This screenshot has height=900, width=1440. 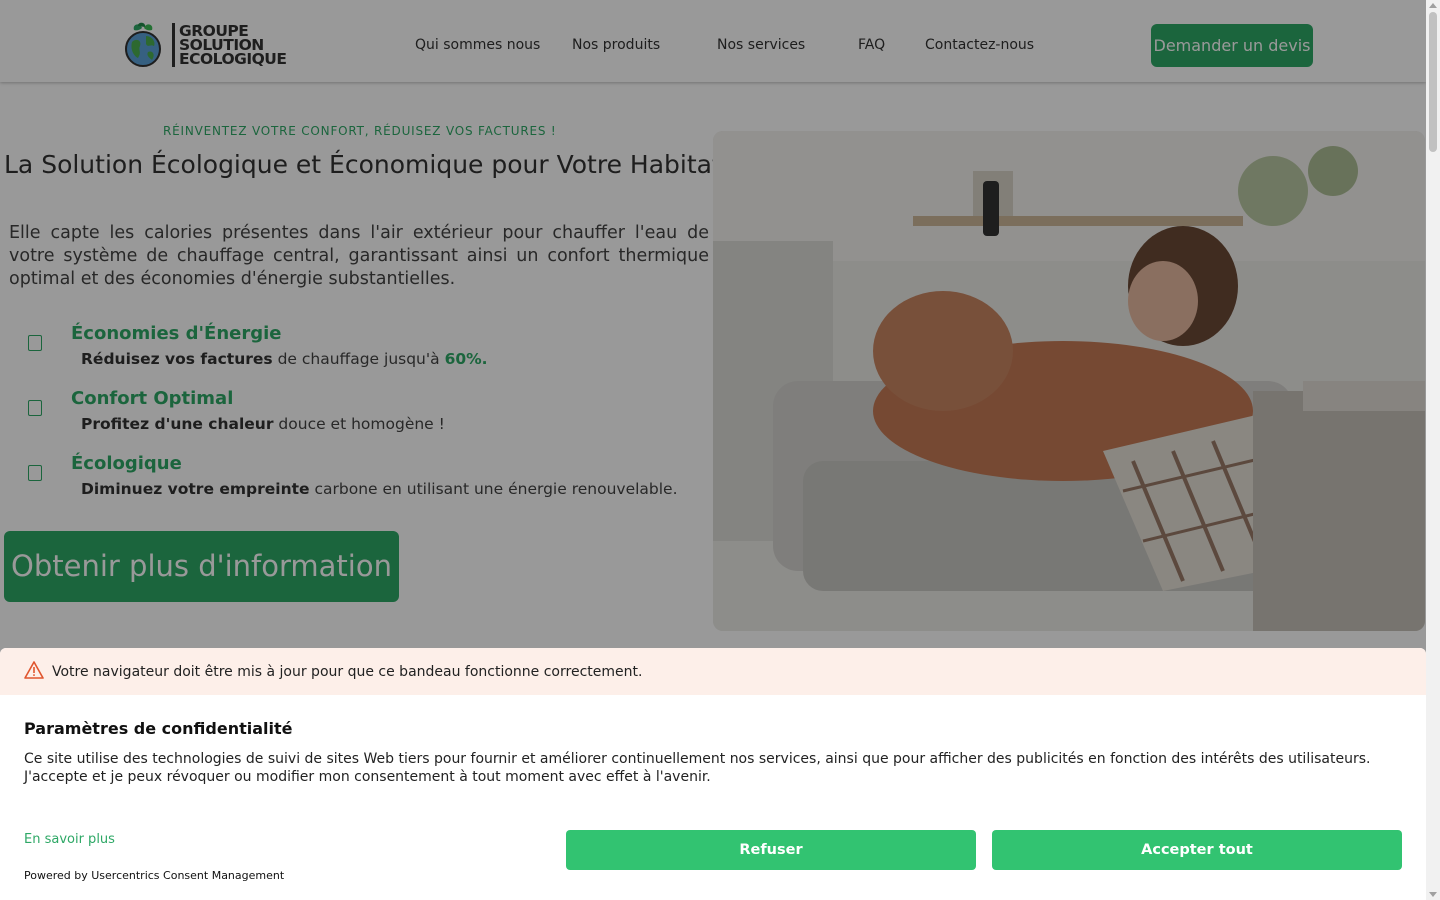 I want to click on scroll-up-arrow-icon, so click(x=1433, y=5).